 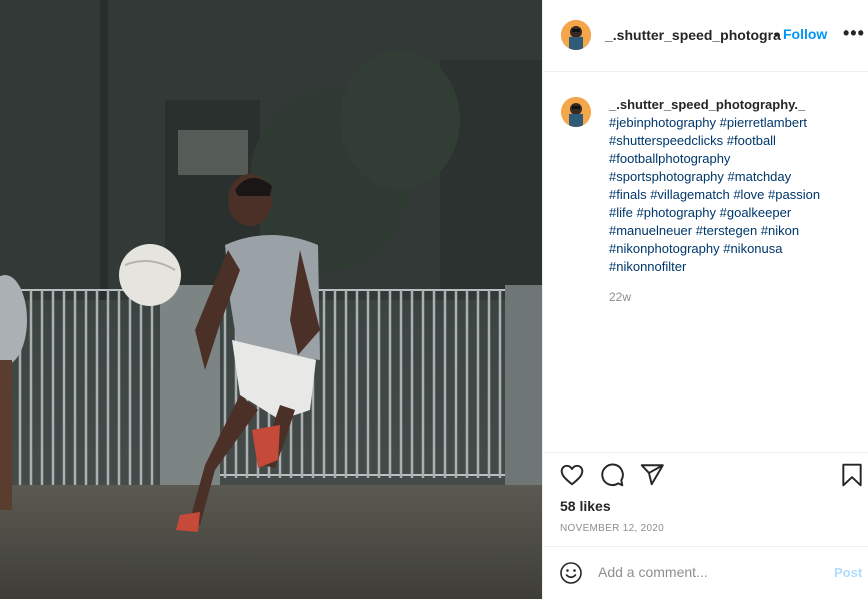 What do you see at coordinates (848, 572) in the screenshot?
I see `post-comment-button: Post` at bounding box center [848, 572].